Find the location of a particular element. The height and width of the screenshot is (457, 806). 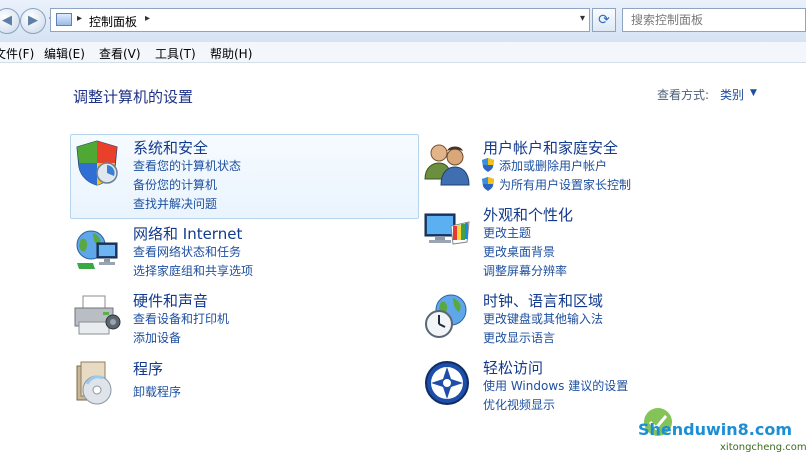

watermark-text: Shenduwin8.com is located at coordinates (715, 429).